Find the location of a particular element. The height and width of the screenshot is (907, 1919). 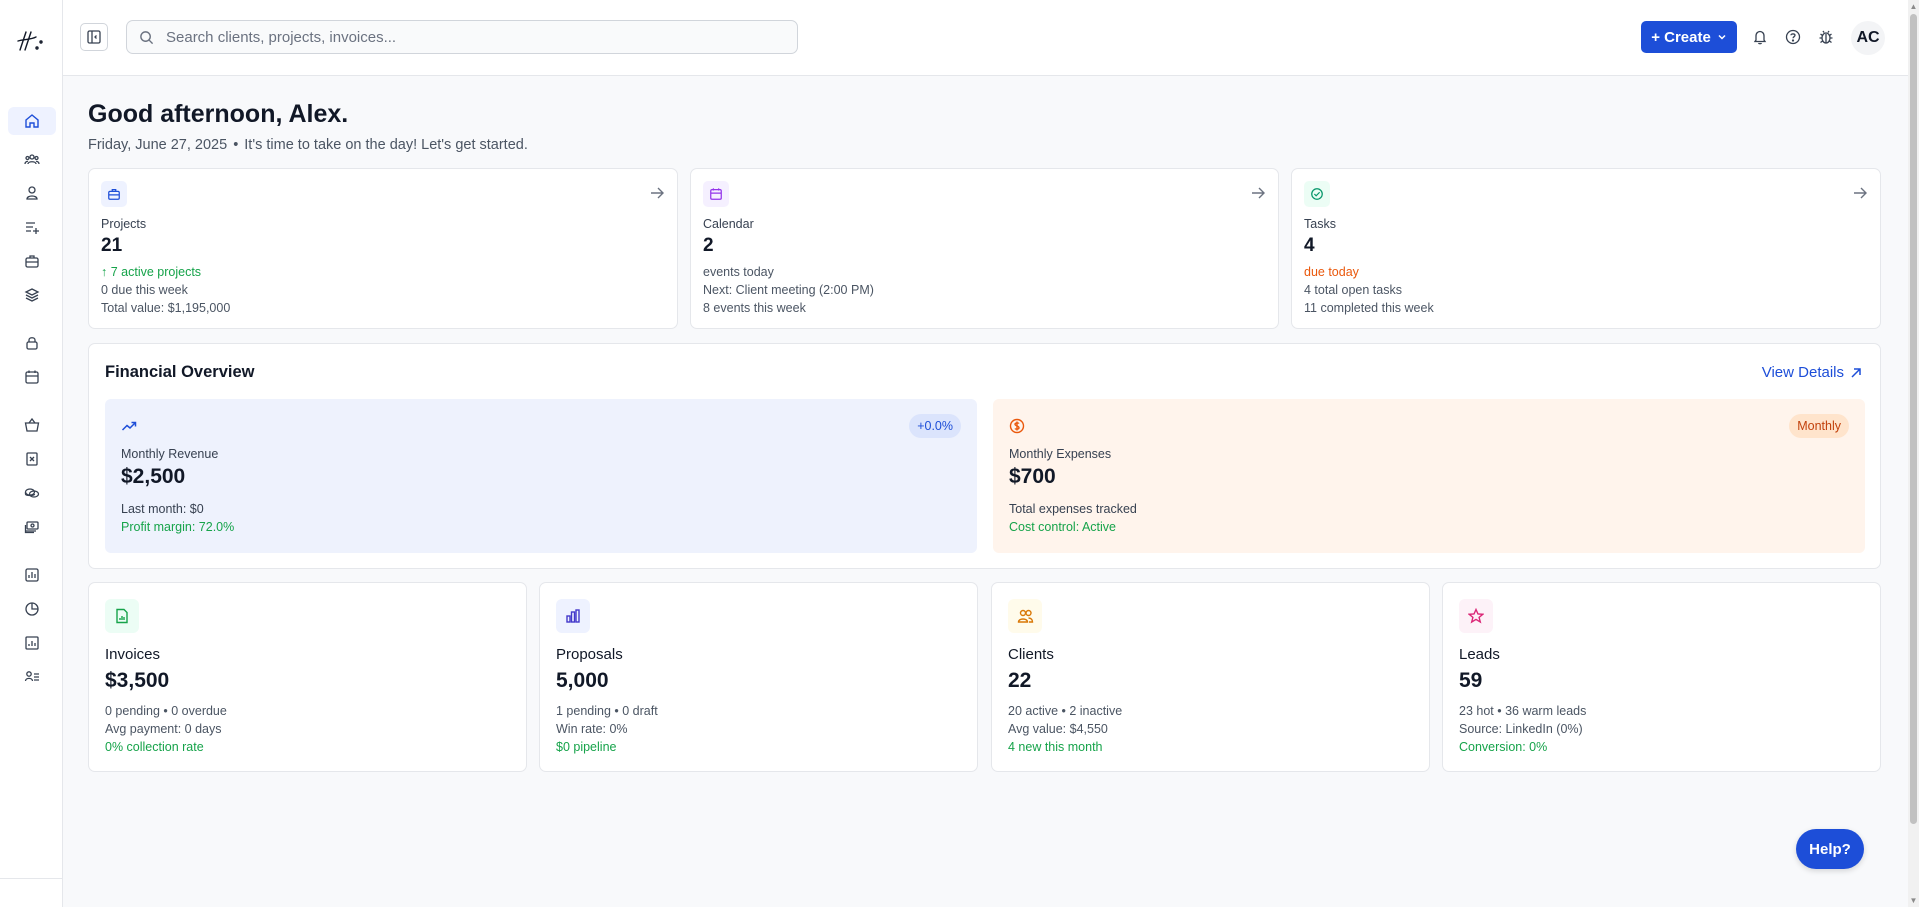

revenue-change-badge: +0.0% is located at coordinates (935, 426).